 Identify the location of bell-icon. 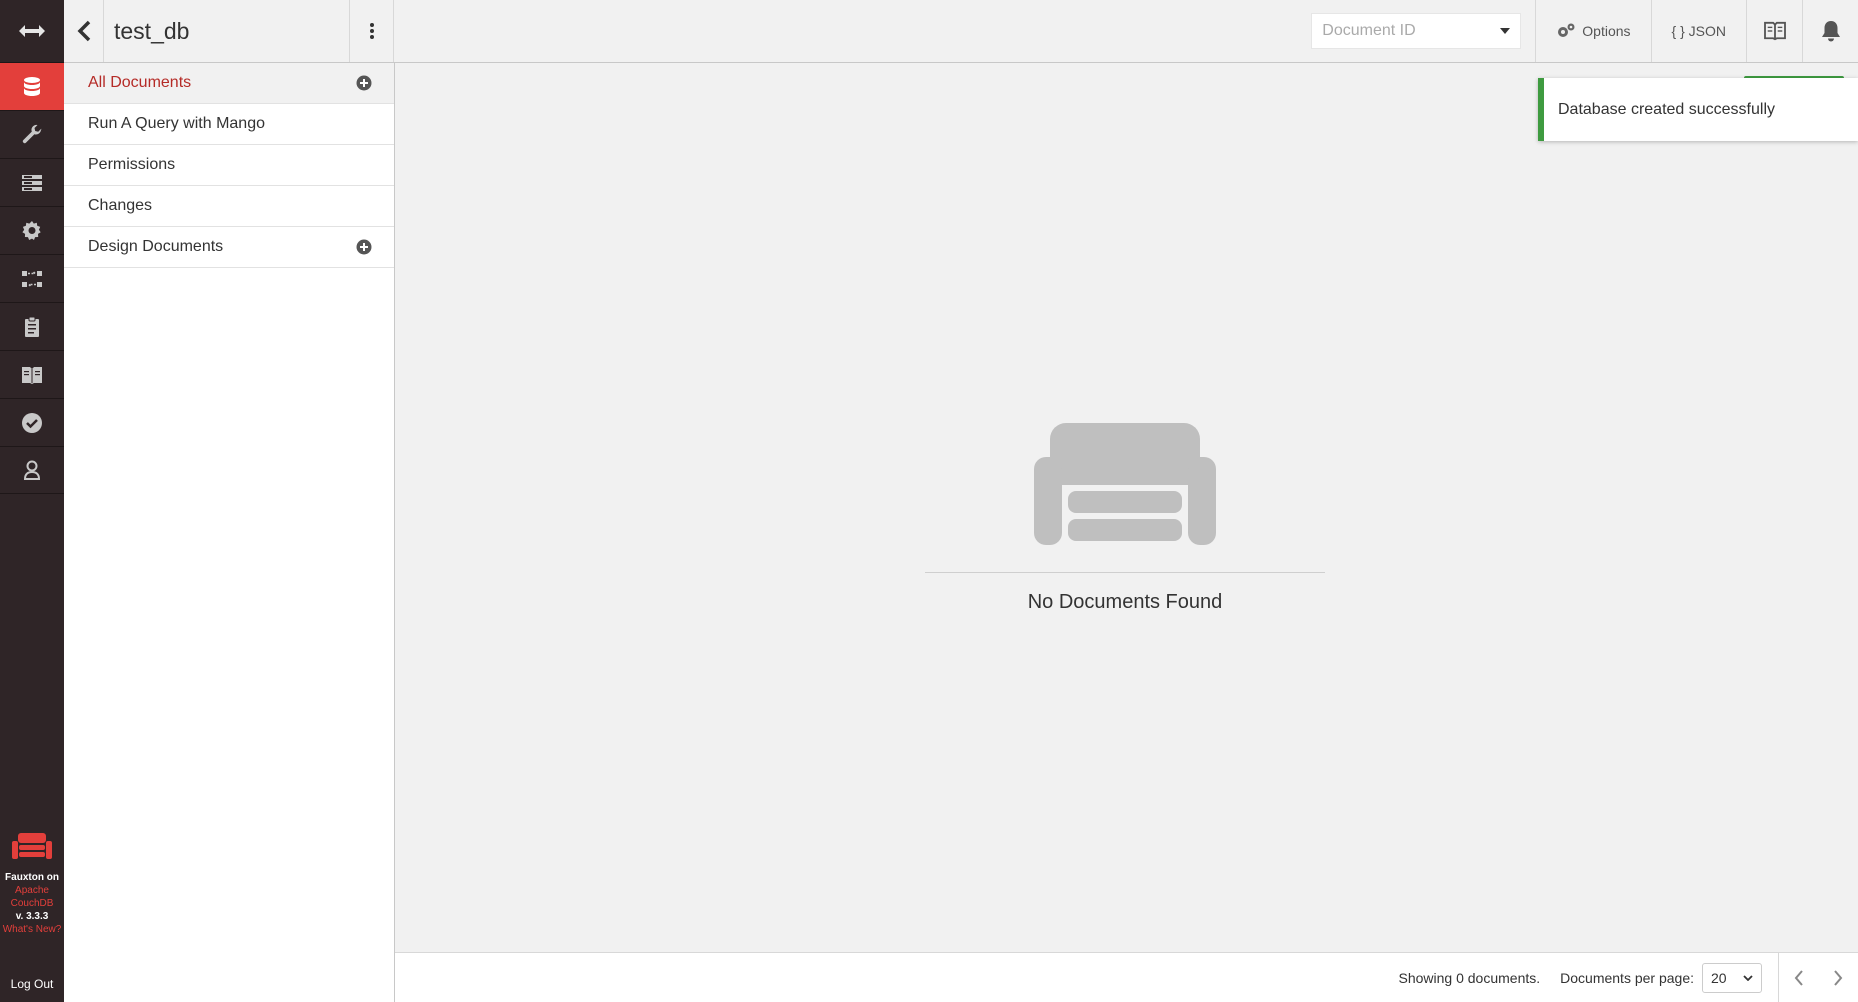
(1830, 31).